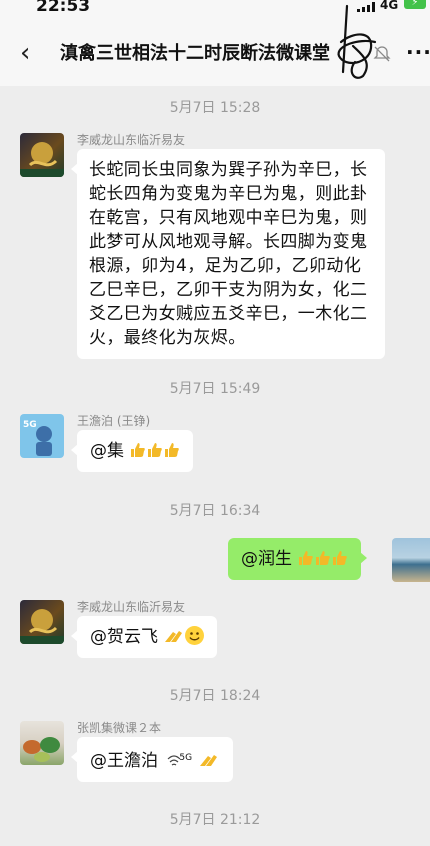 This screenshot has width=430, height=846. I want to click on sender-name: 王澹泊 (王铮), so click(114, 421).